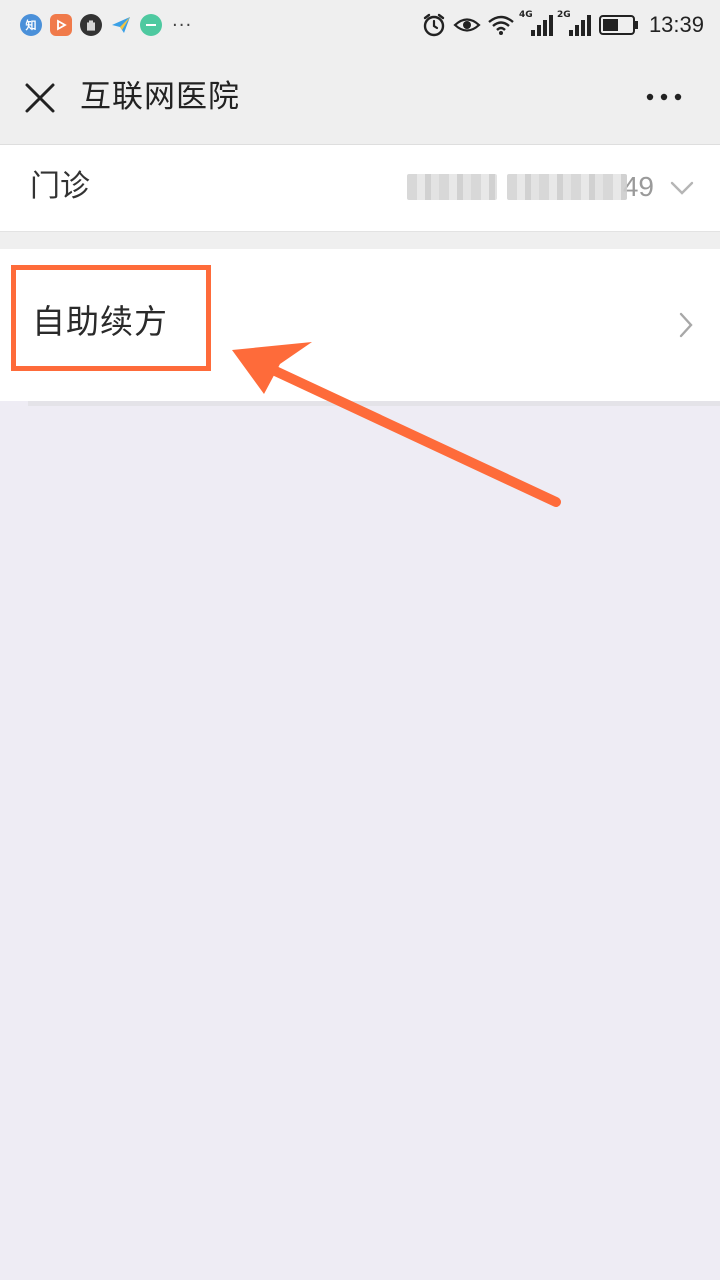  What do you see at coordinates (151, 25) in the screenshot?
I see `green-app-icon` at bounding box center [151, 25].